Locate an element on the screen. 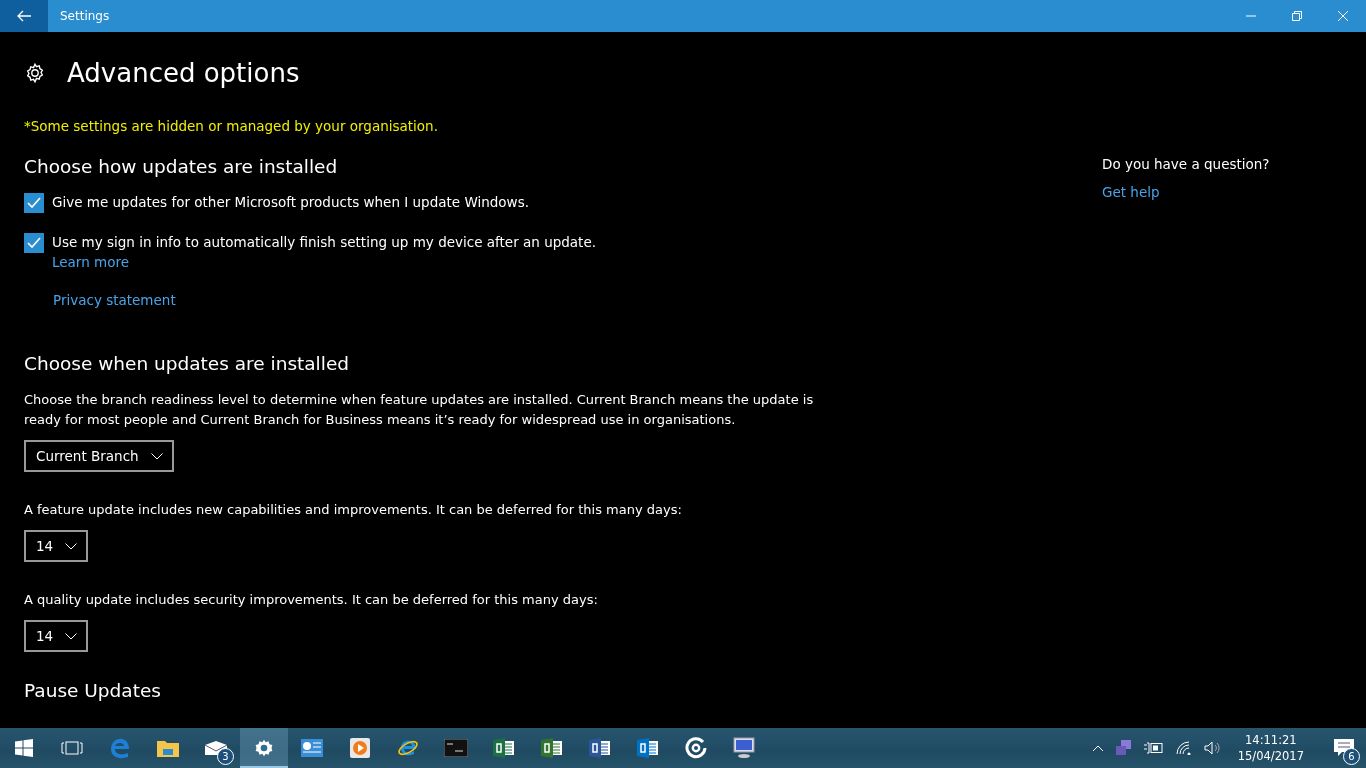 The width and height of the screenshot is (1366, 768). control-panel-icon is located at coordinates (312, 748).